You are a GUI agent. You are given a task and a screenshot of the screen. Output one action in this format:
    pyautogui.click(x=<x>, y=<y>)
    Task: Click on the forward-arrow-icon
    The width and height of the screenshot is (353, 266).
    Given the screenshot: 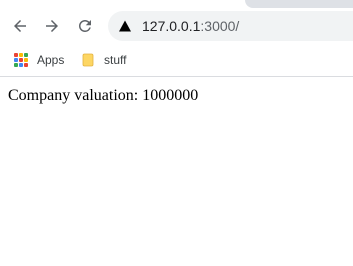 What is the action you would take?
    pyautogui.click(x=52, y=26)
    